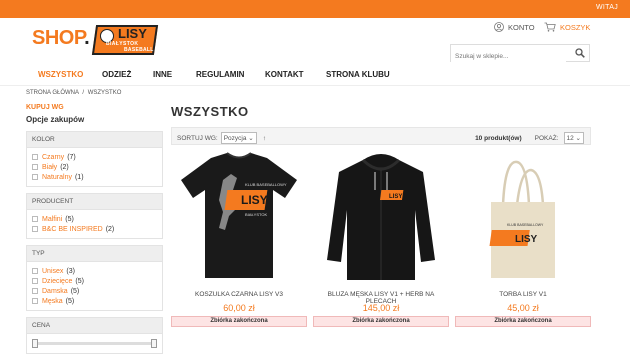 This screenshot has width=630, height=354. I want to click on nav-item-kontakt: KONTAKT, so click(284, 74).